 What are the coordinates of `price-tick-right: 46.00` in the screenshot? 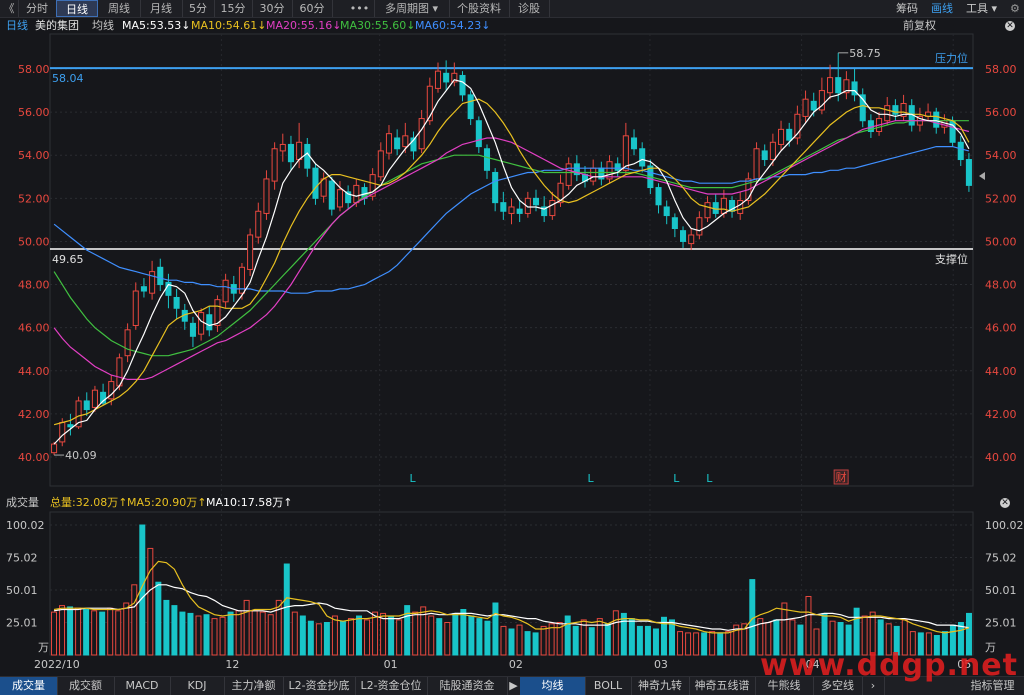 It's located at (1001, 328).